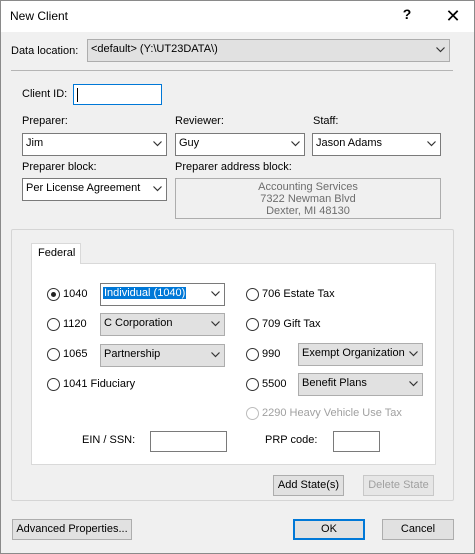 This screenshot has width=475, height=554. I want to click on entity-5500-select: Benefit Plans, so click(360, 384).